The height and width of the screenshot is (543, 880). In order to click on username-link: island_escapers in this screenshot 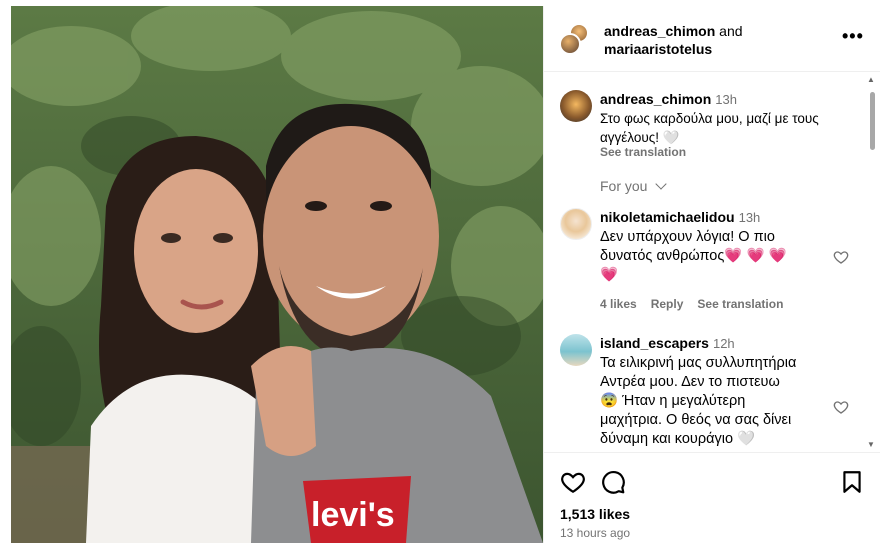, I will do `click(654, 343)`.